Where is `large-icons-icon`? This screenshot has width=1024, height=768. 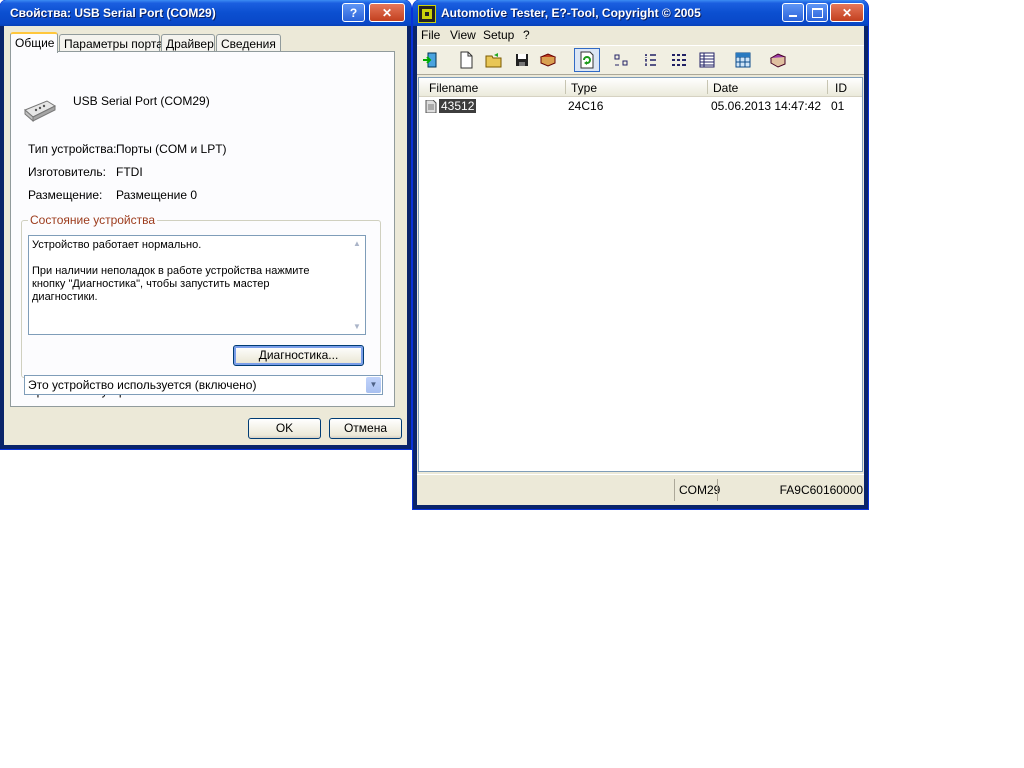
large-icons-icon is located at coordinates (621, 60).